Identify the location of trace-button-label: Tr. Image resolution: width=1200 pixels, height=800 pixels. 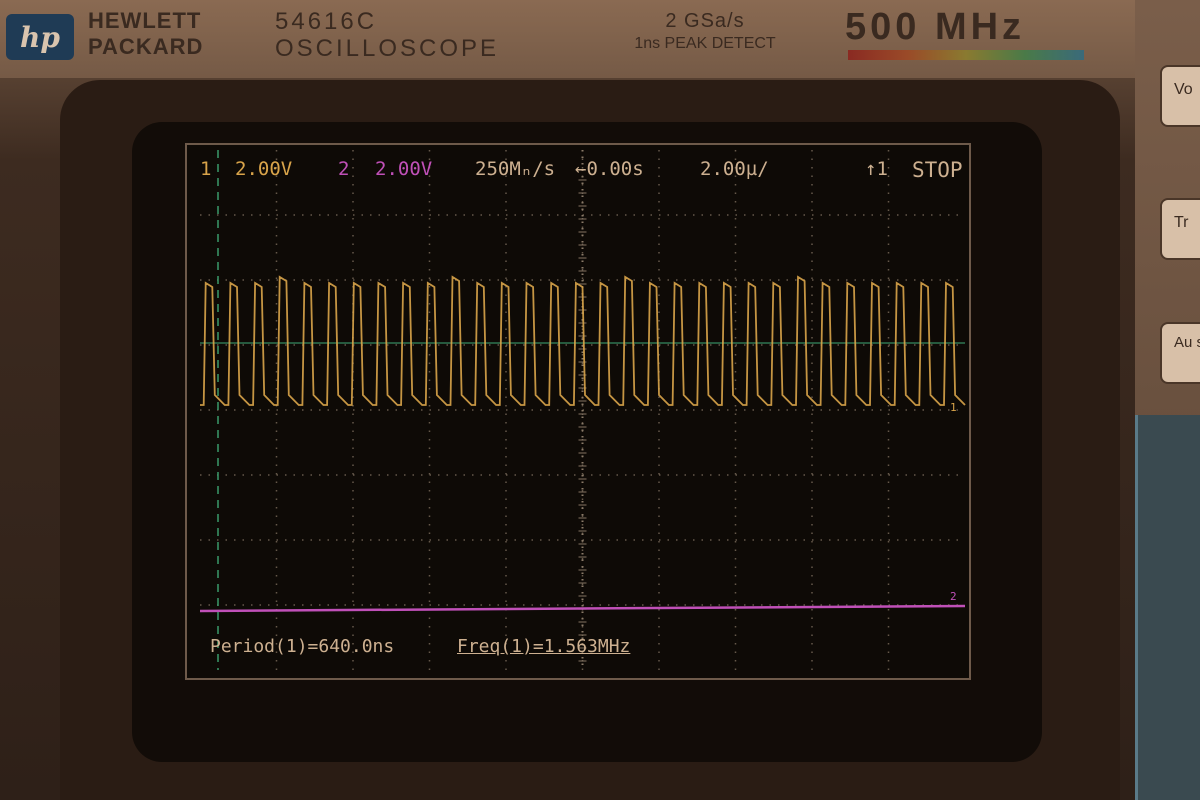
(1181, 222).